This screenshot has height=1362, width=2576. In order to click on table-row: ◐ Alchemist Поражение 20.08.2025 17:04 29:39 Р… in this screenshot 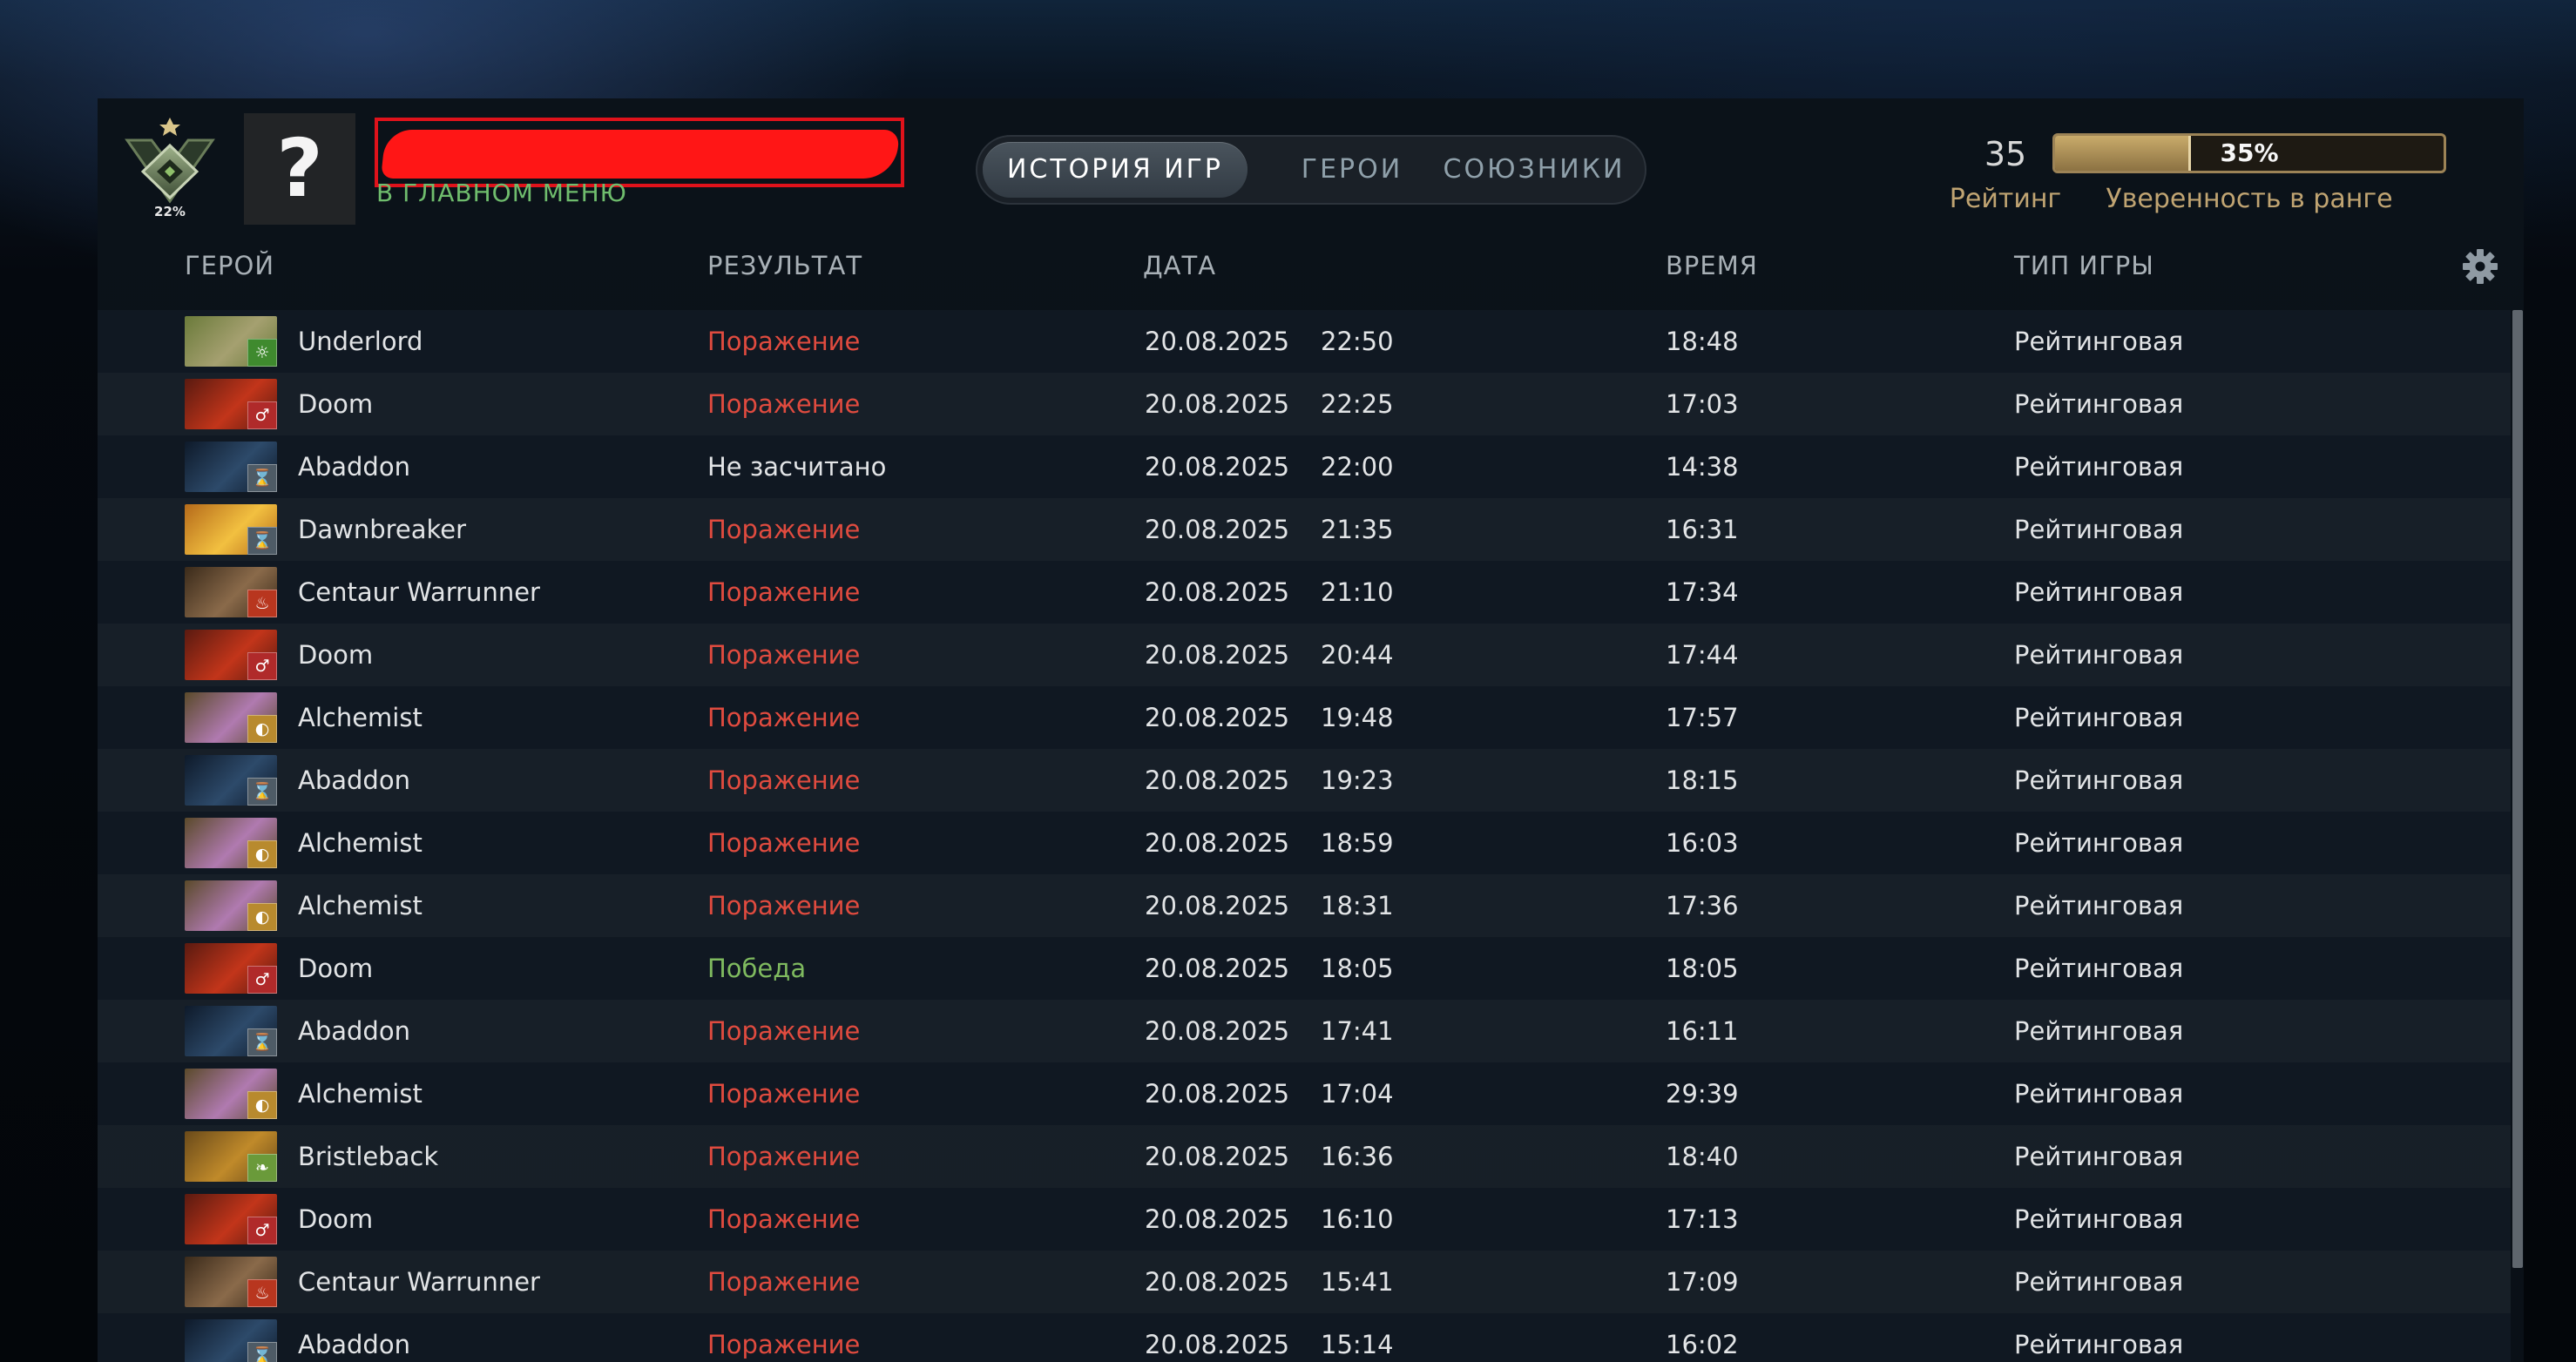, I will do `click(1304, 1094)`.